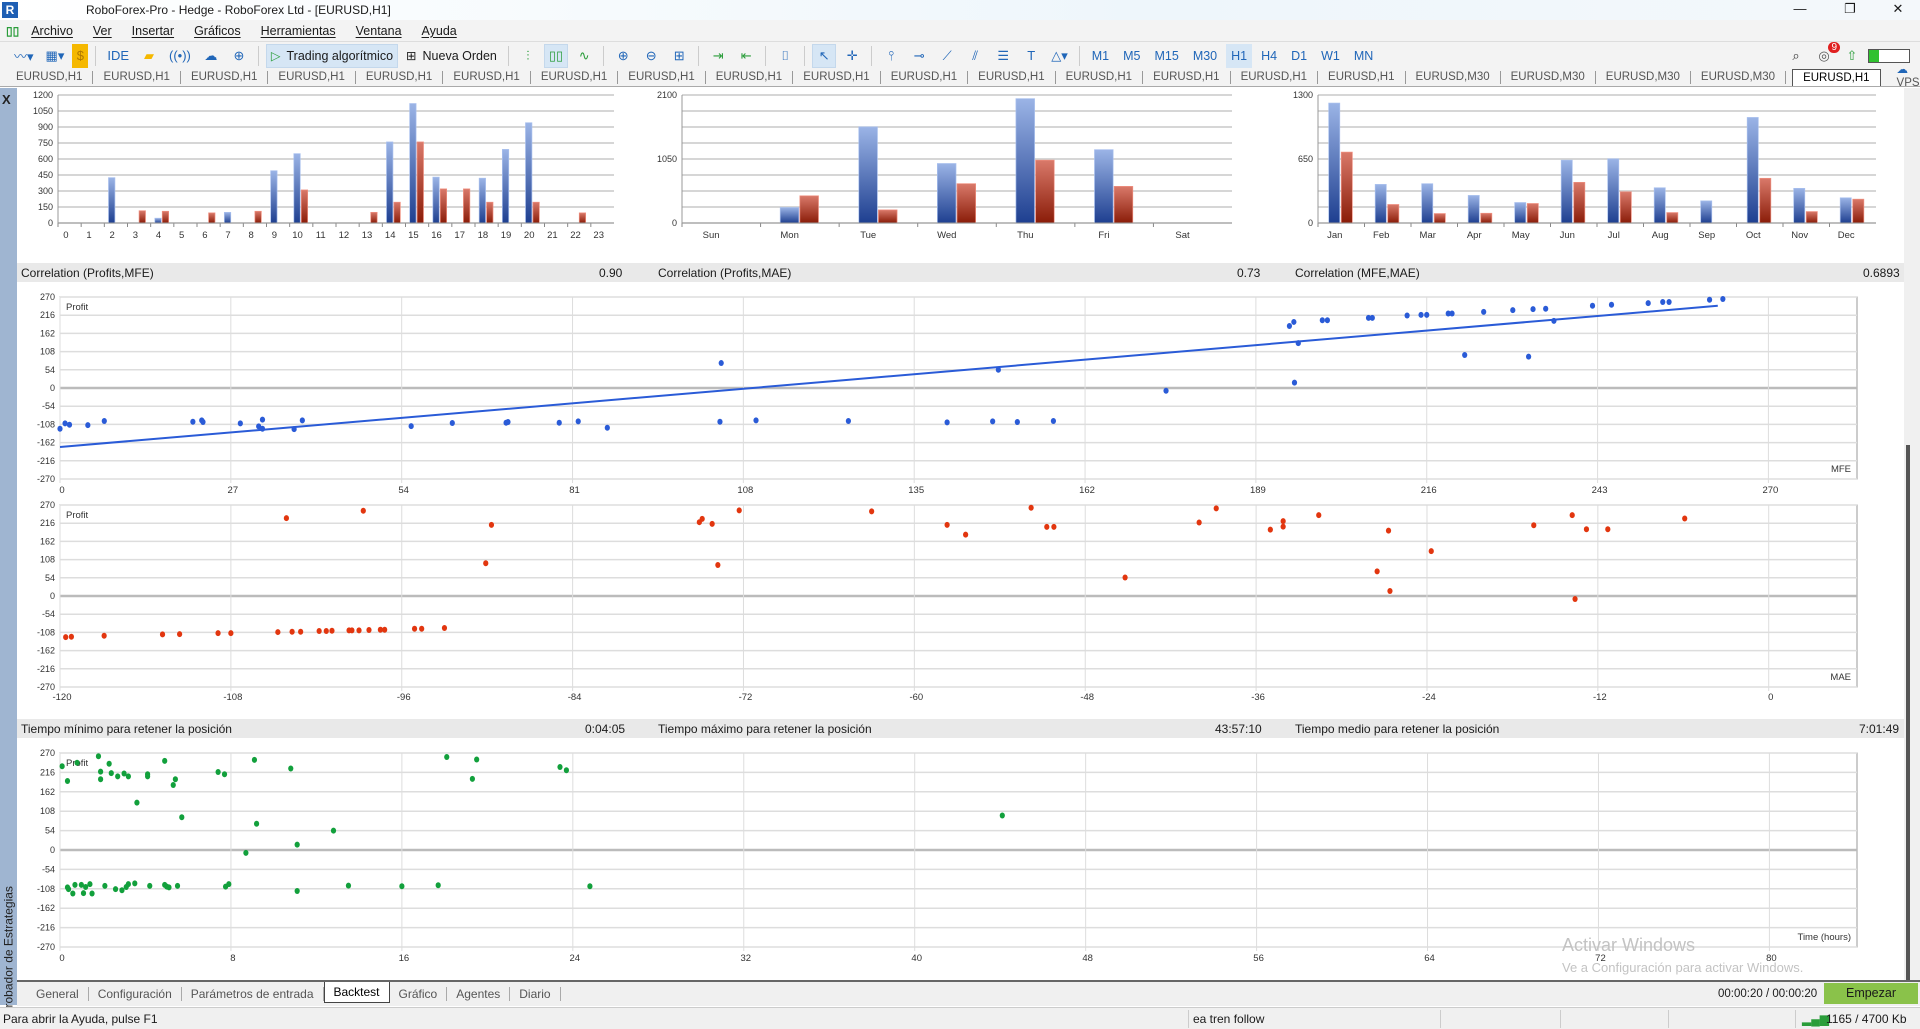  I want to click on menu-gráficos: Gráficos, so click(217, 31).